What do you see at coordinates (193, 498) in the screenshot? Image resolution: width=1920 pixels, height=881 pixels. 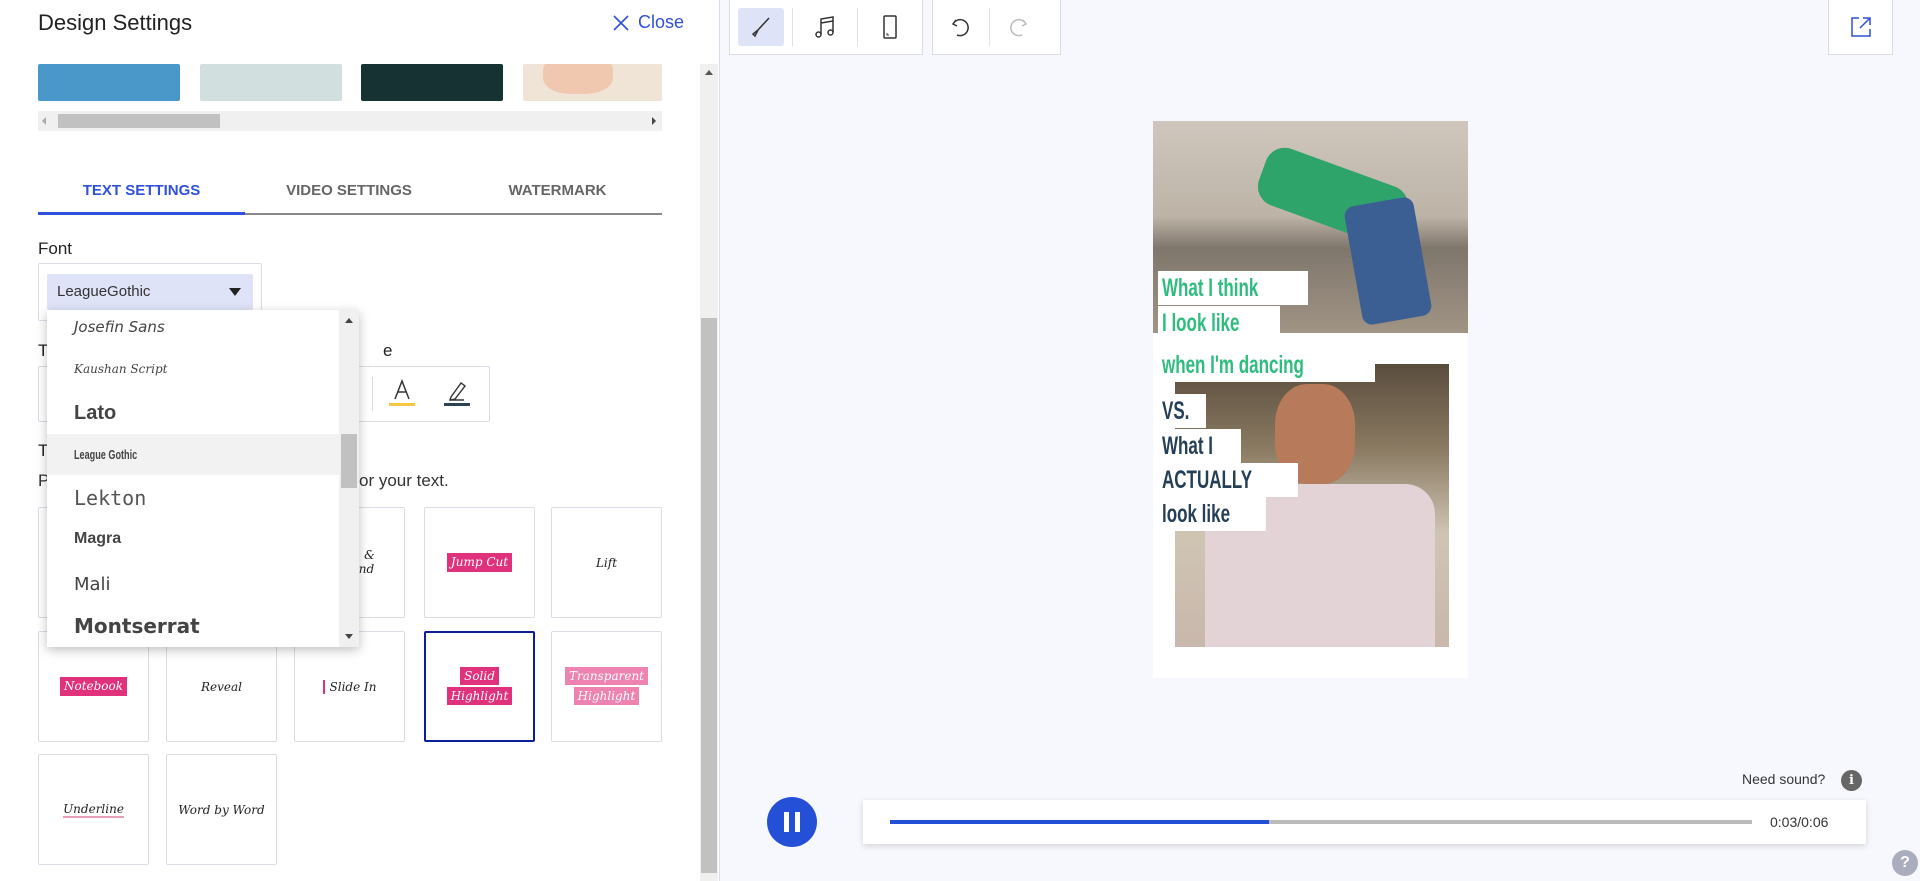 I see `font-option-lekton: Lekton` at bounding box center [193, 498].